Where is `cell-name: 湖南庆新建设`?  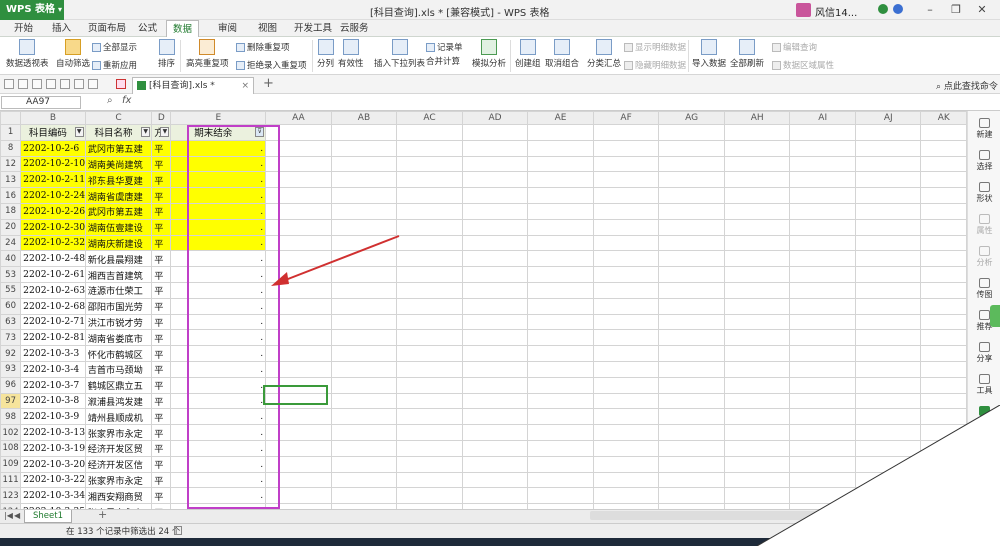
cell-name: 湖南庆新建设 is located at coordinates (118, 243).